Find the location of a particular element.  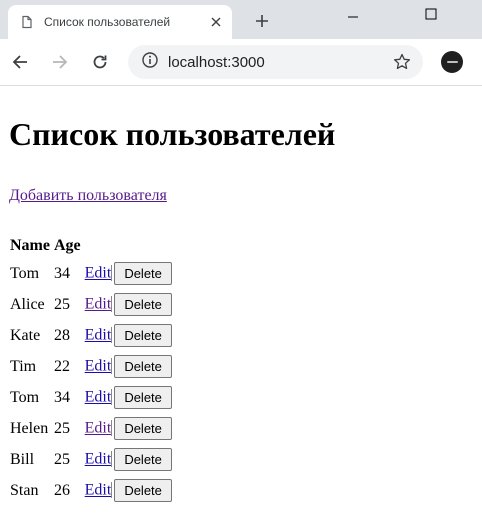

user-age-cell: 22 is located at coordinates (61, 366).